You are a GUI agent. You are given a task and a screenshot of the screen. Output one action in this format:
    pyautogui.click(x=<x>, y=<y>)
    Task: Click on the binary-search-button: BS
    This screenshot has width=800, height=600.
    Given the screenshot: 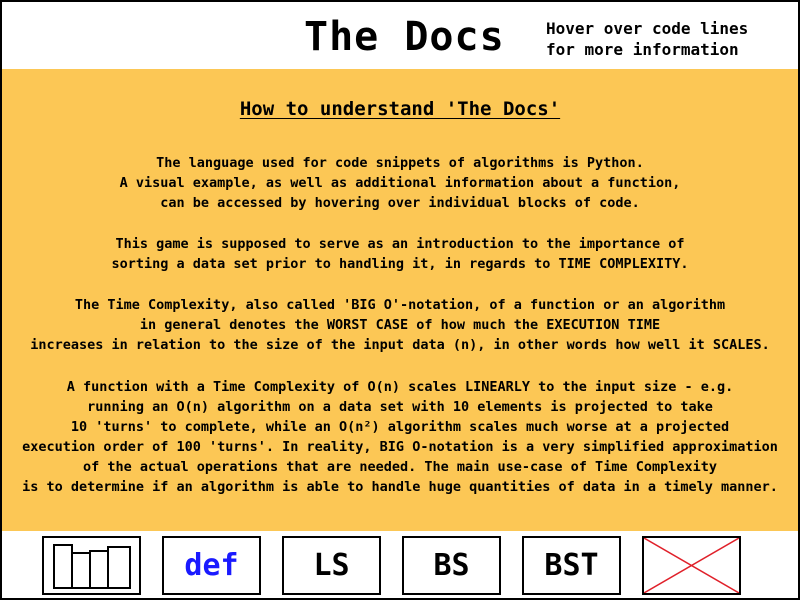 What is the action you would take?
    pyautogui.click(x=451, y=565)
    